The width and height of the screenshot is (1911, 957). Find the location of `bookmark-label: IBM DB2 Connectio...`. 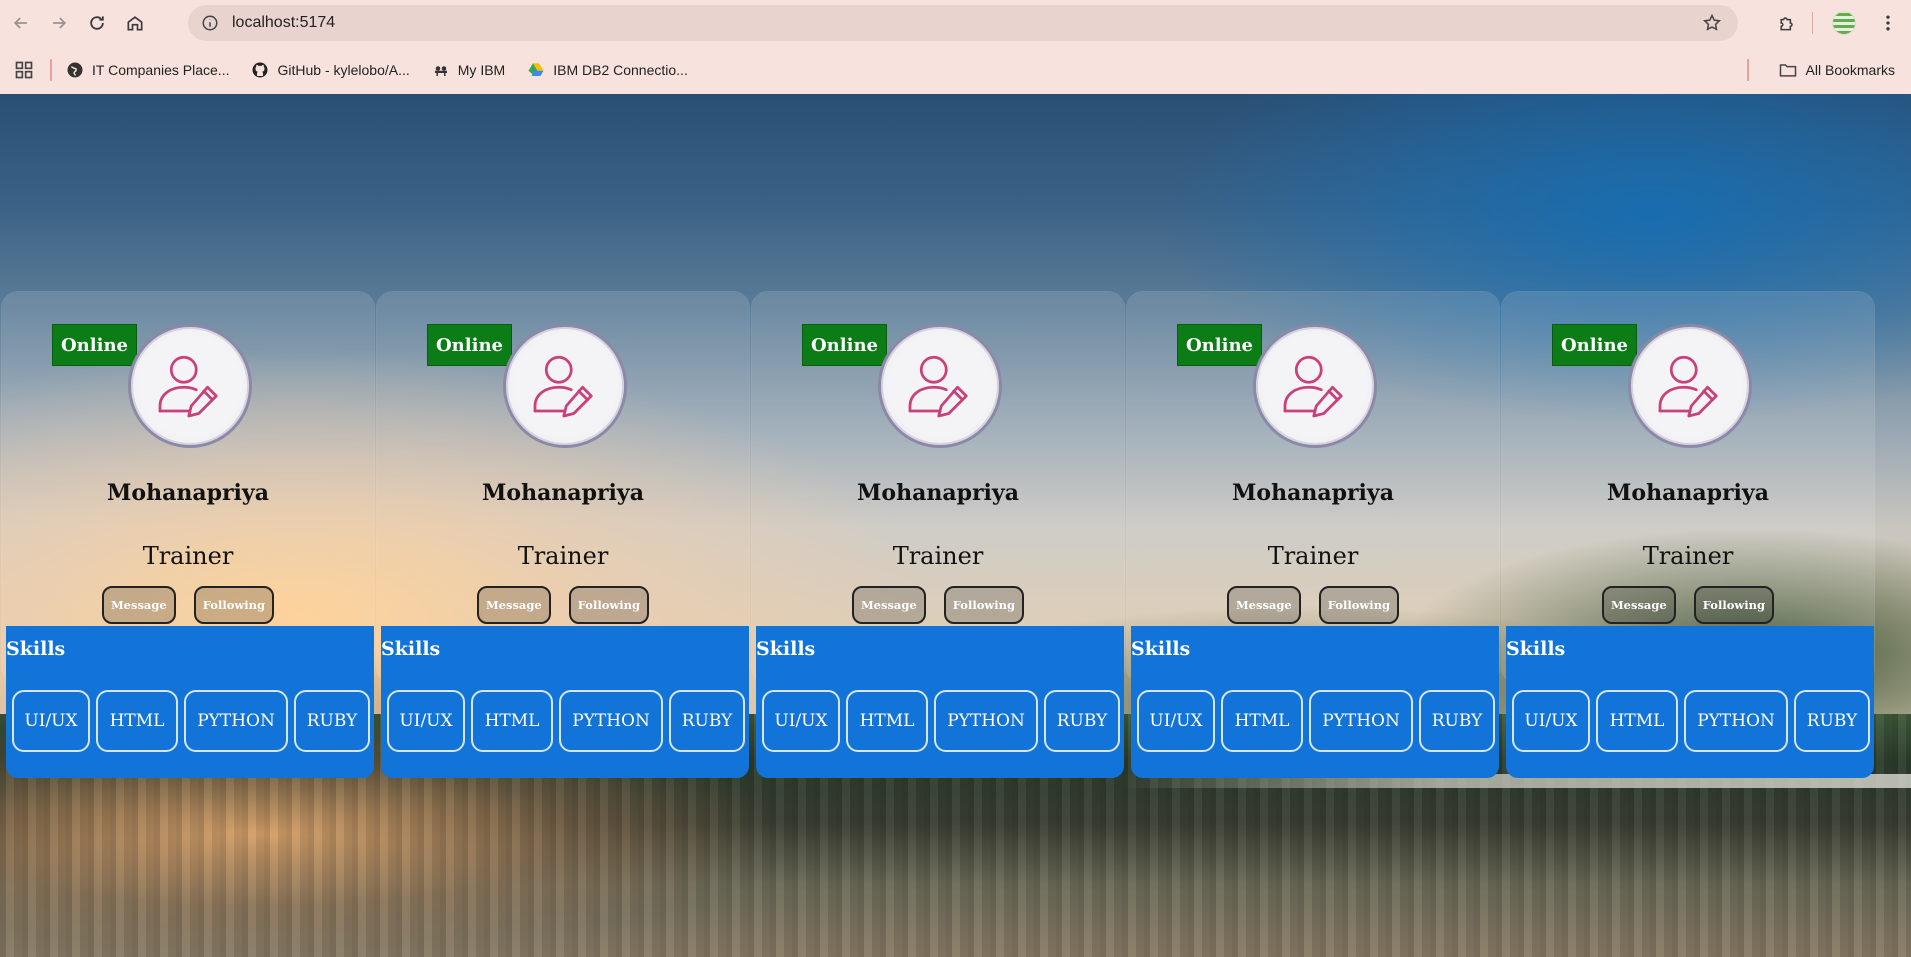

bookmark-label: IBM DB2 Connectio... is located at coordinates (620, 70).